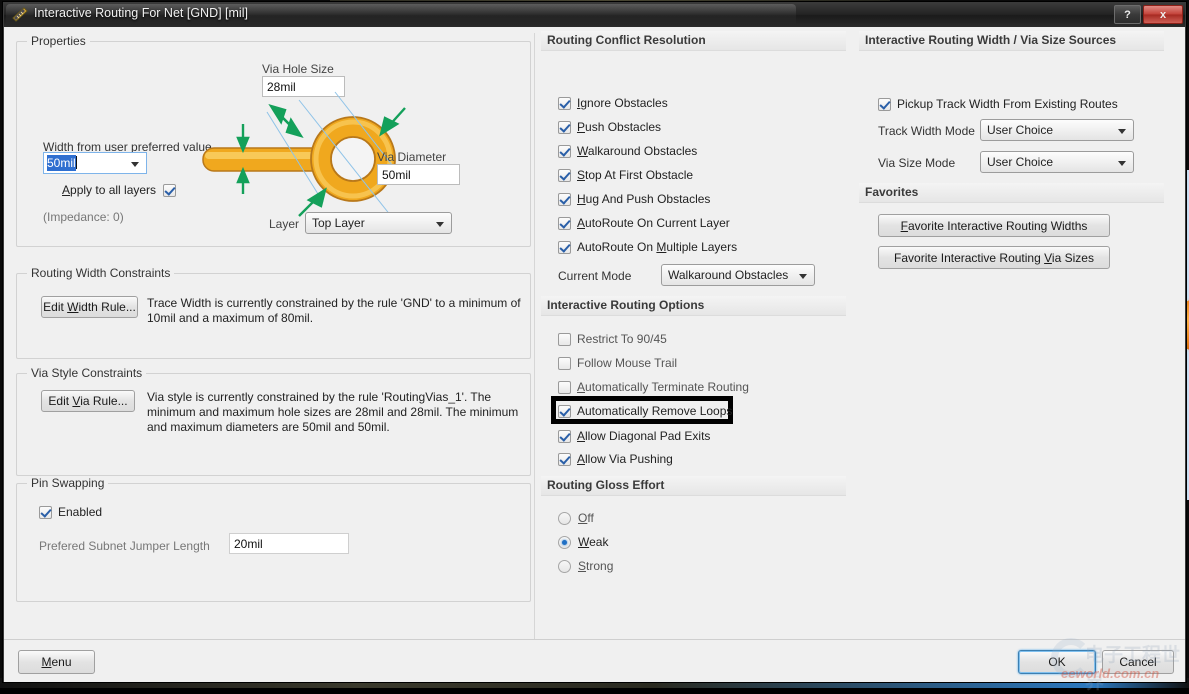 This screenshot has width=1189, height=694. What do you see at coordinates (926, 131) in the screenshot?
I see `track-width-mode-label: Track Width Mode` at bounding box center [926, 131].